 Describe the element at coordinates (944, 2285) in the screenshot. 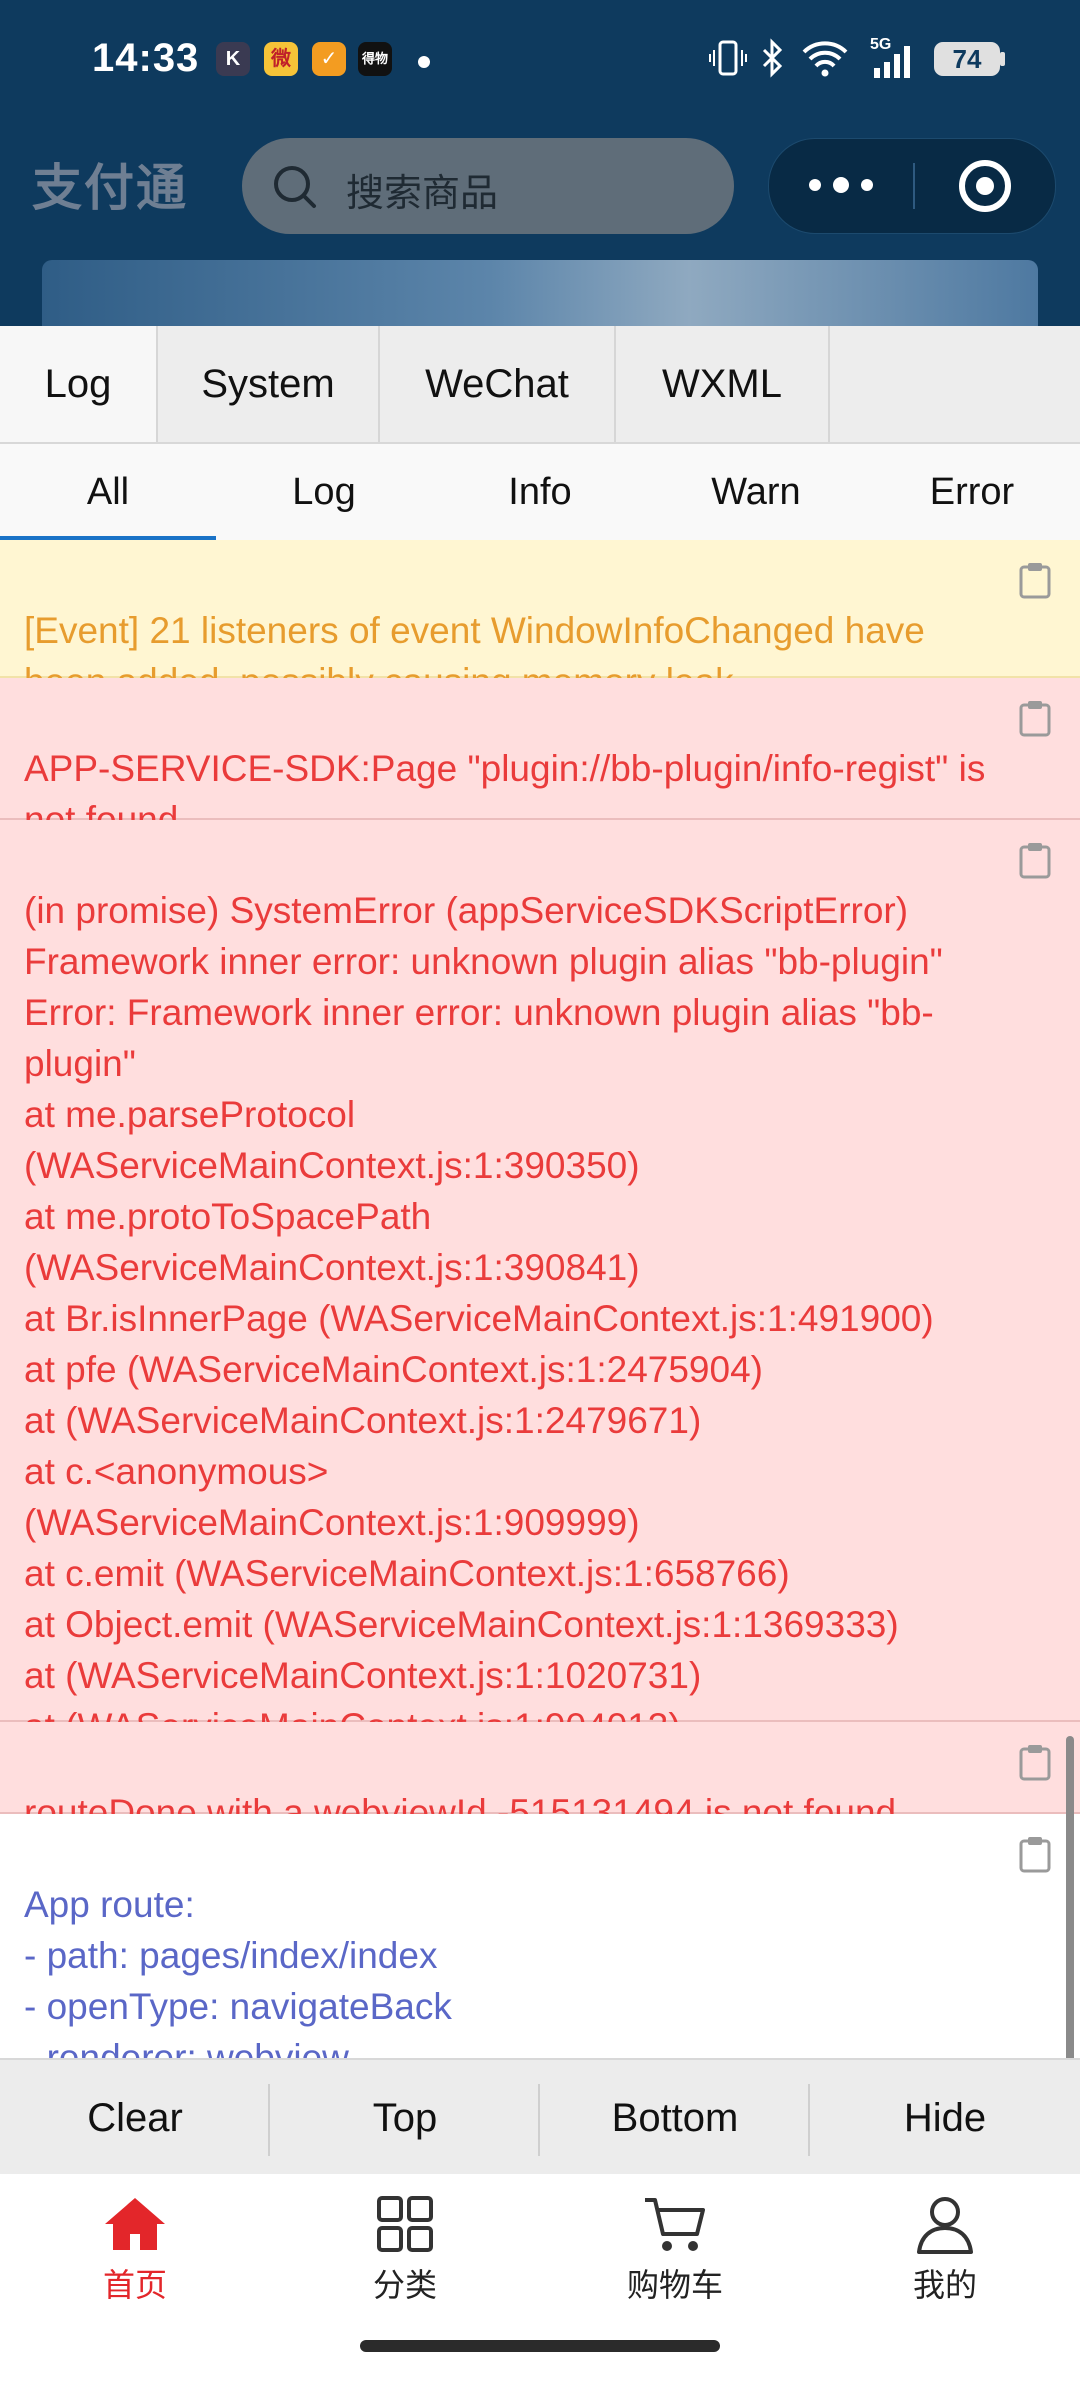

I see `tab-label: 我的` at that location.